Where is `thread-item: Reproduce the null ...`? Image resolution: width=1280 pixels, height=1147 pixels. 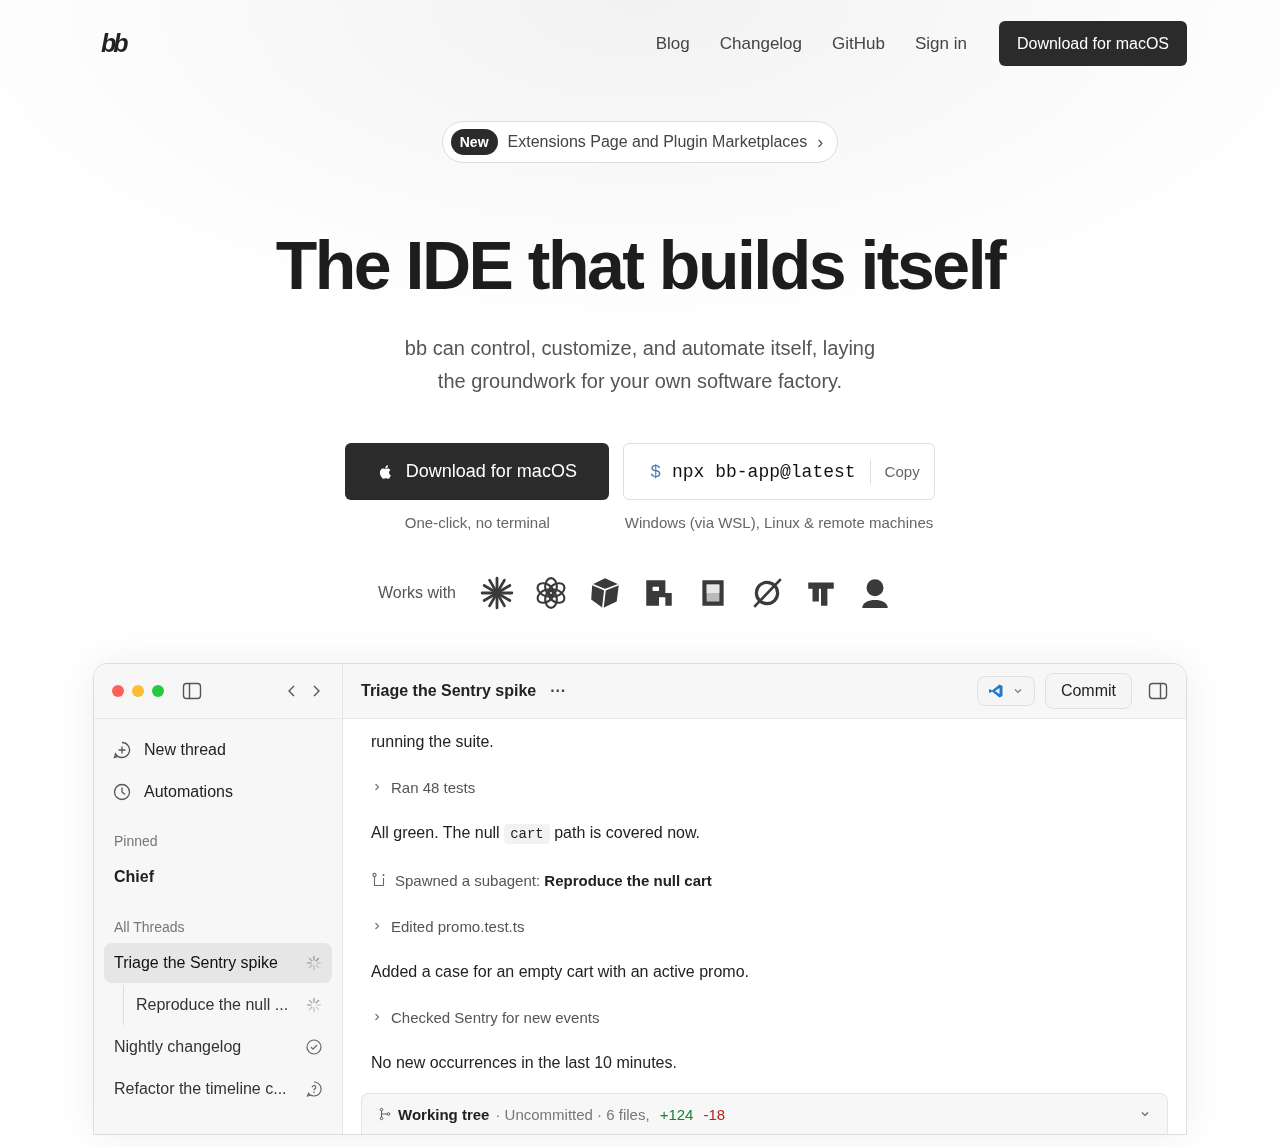
thread-item: Reproduce the null ... is located at coordinates (227, 1005).